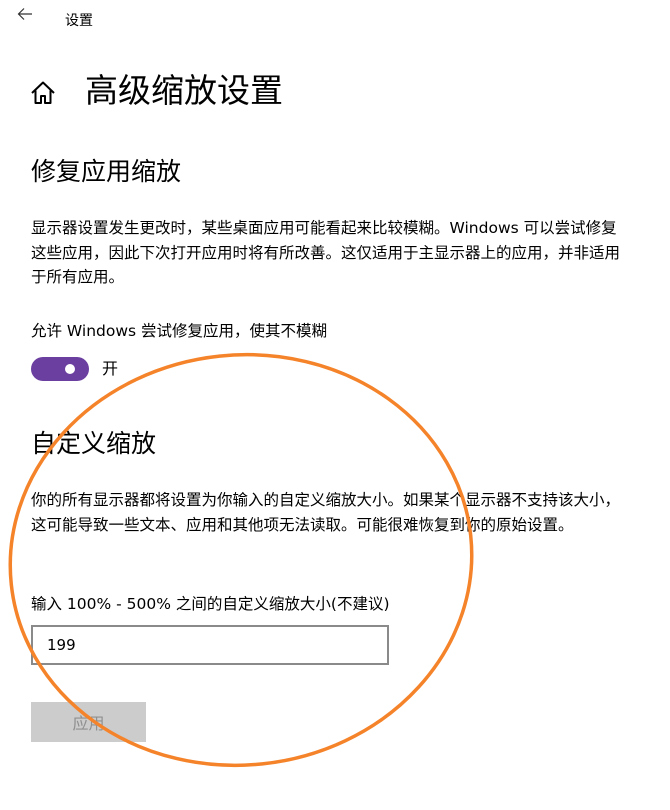  Describe the element at coordinates (94, 443) in the screenshot. I see `custom-scaling-title: 自定义缩放` at that location.